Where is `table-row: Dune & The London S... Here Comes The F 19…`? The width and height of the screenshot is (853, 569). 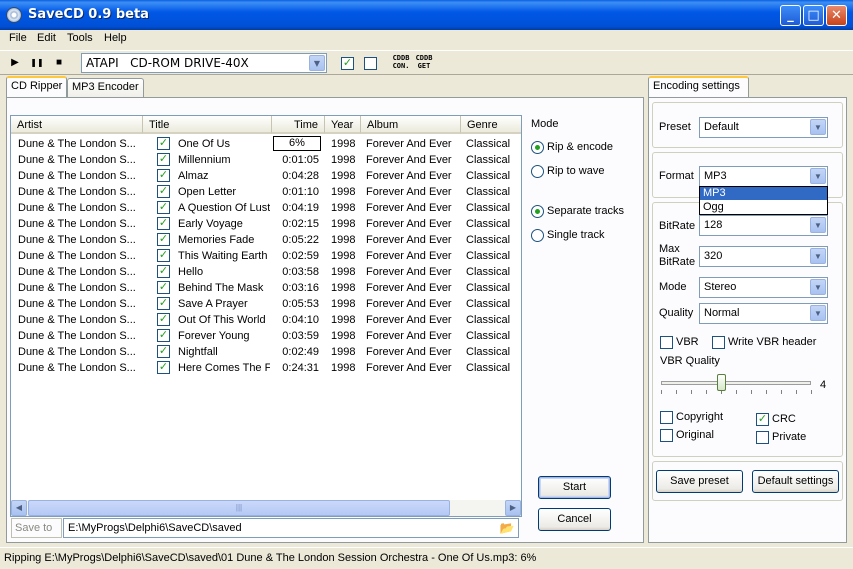
table-row: Dune & The London S... Here Comes The F 19… is located at coordinates (266, 368).